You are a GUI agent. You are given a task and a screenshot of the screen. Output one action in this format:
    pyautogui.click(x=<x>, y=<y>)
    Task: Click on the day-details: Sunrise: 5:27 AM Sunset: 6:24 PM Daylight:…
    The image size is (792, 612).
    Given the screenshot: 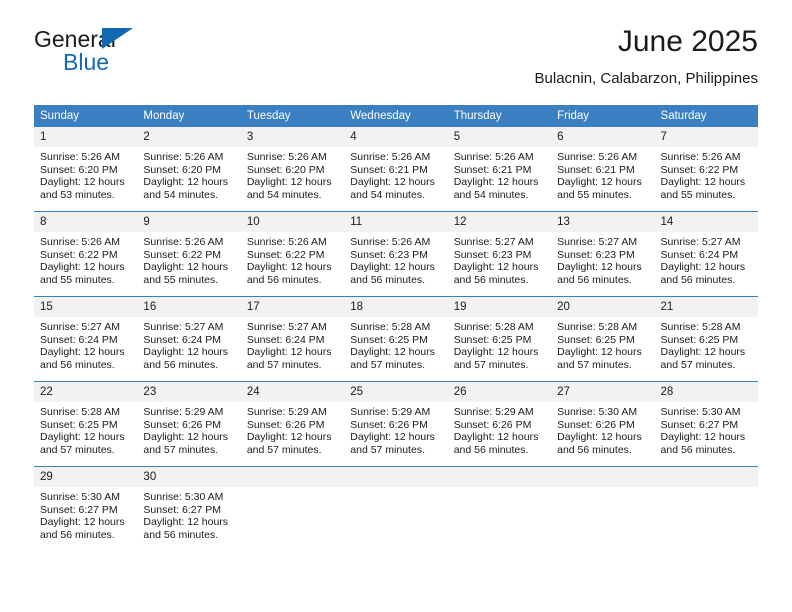 What is the action you would take?
    pyautogui.click(x=85, y=344)
    